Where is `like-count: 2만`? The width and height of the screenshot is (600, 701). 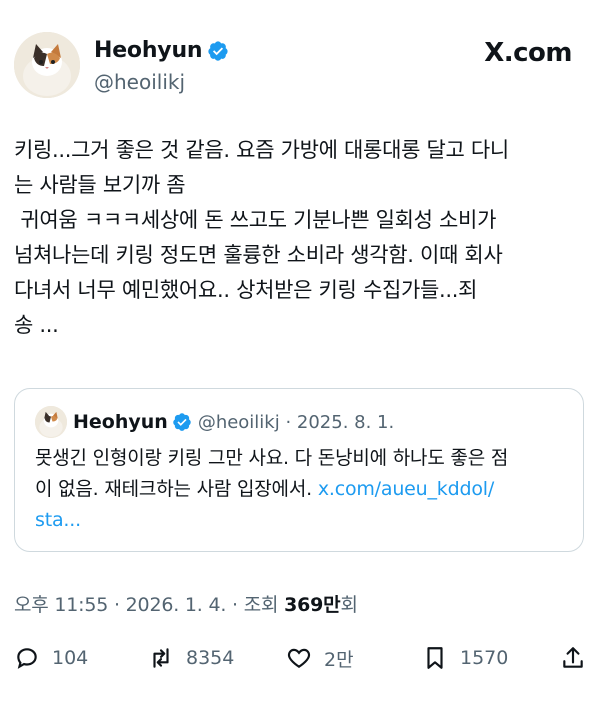
like-count: 2만 is located at coordinates (339, 659).